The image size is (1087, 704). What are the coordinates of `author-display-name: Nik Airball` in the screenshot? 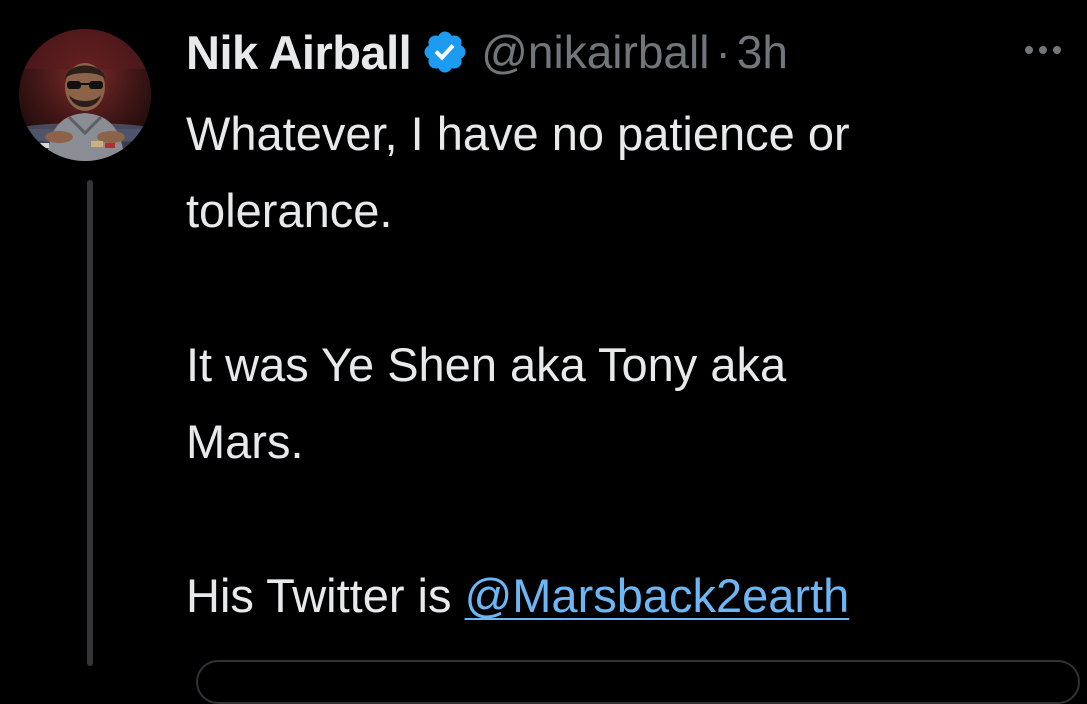 It's located at (299, 52).